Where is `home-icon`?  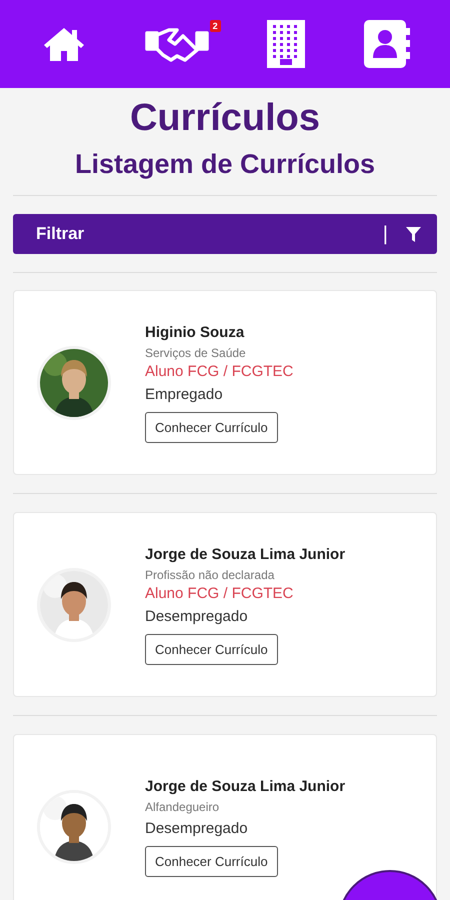
home-icon is located at coordinates (64, 44).